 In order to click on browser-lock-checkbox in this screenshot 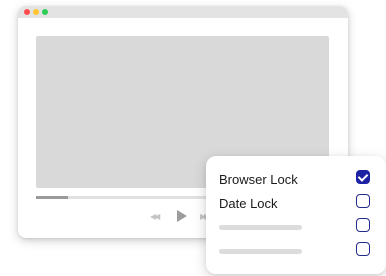, I will do `click(363, 177)`.